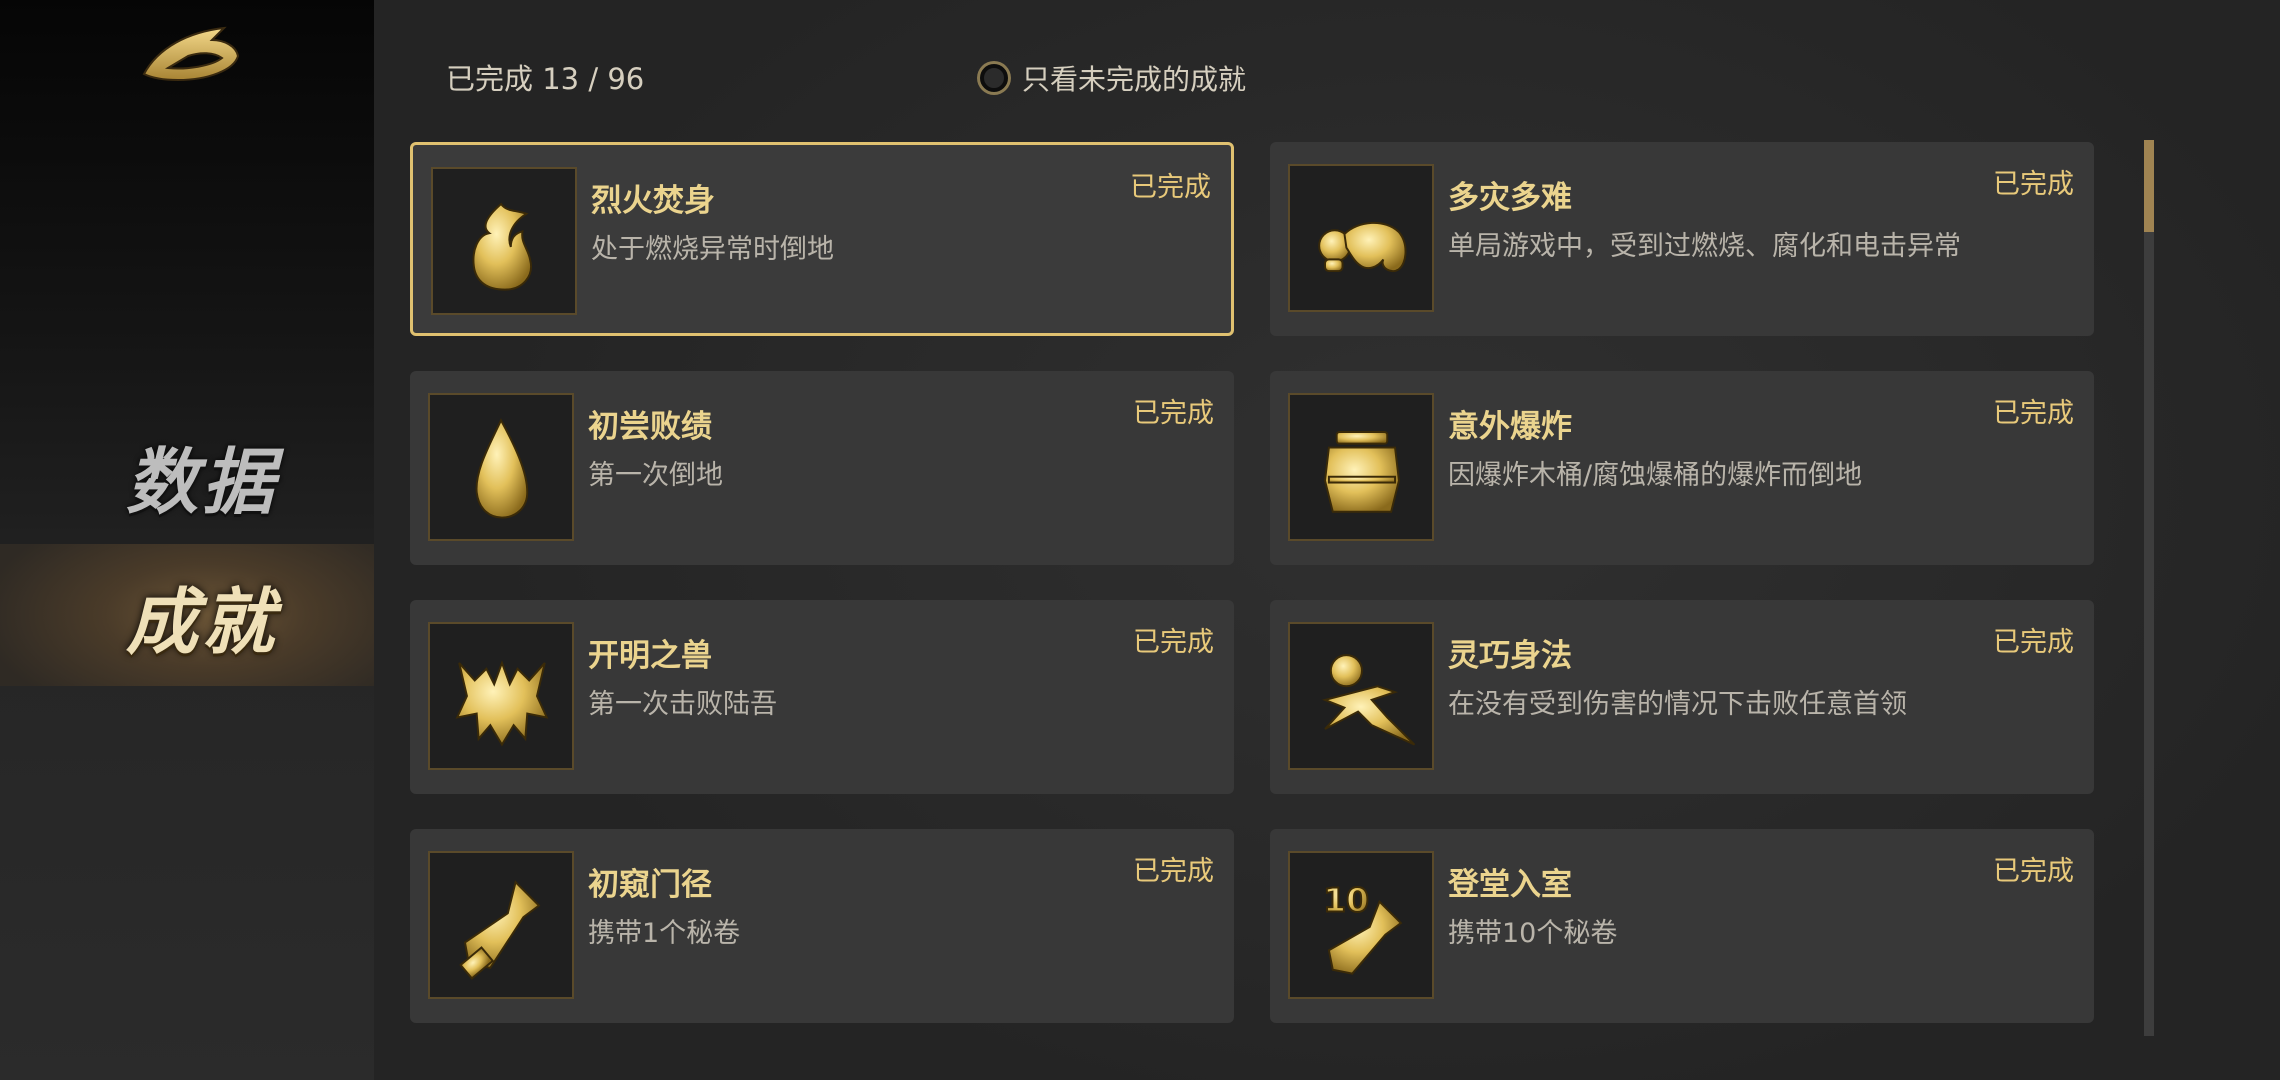  What do you see at coordinates (1510, 427) in the screenshot?
I see `achievement-title: 意外爆炸` at bounding box center [1510, 427].